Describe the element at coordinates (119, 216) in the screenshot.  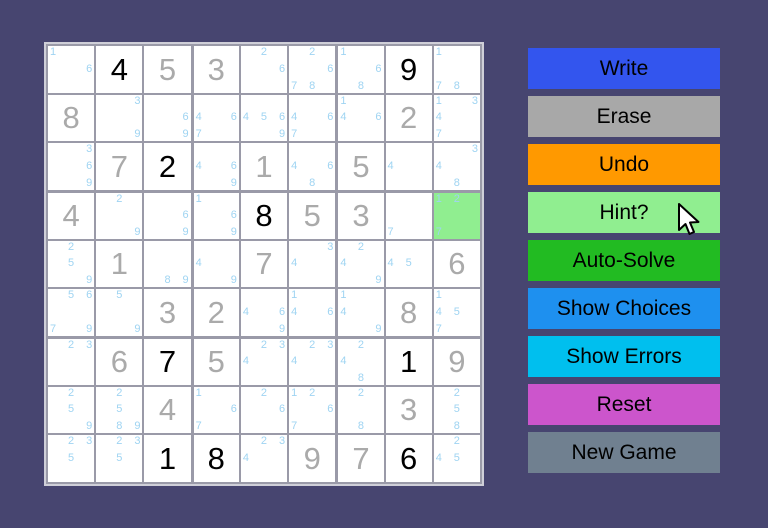
I see `sudoku-cell-r4c2: 29` at that location.